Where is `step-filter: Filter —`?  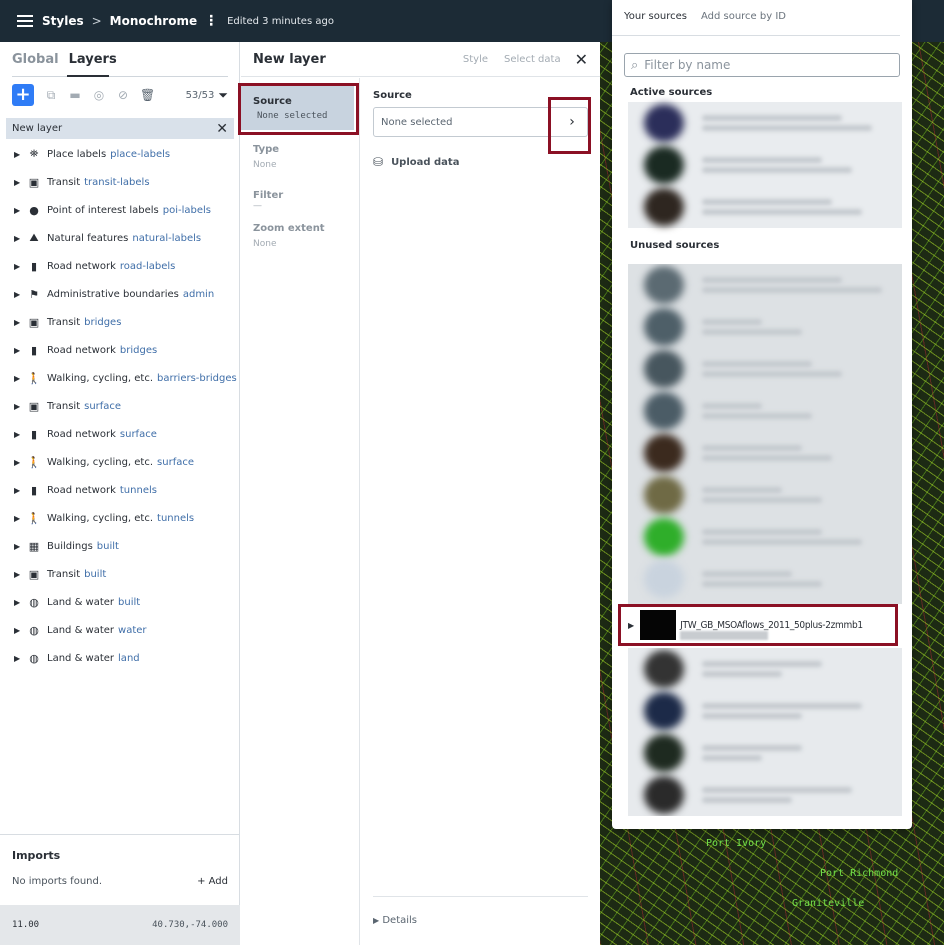
step-filter: Filter — is located at coordinates (300, 200).